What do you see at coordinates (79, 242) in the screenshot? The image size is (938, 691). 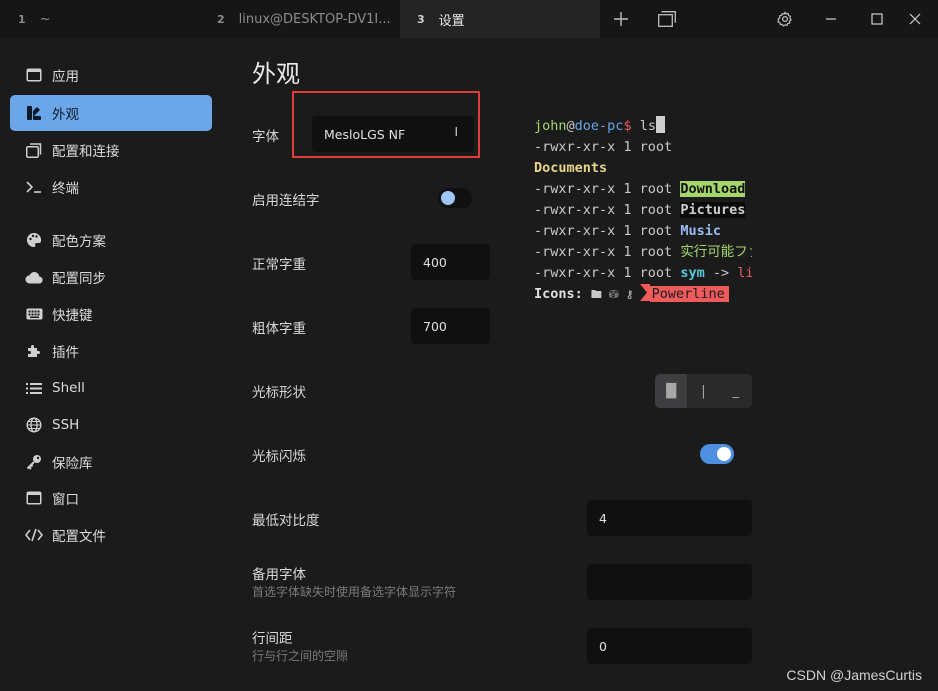 I see `sidebar-item-label: 配色方案` at bounding box center [79, 242].